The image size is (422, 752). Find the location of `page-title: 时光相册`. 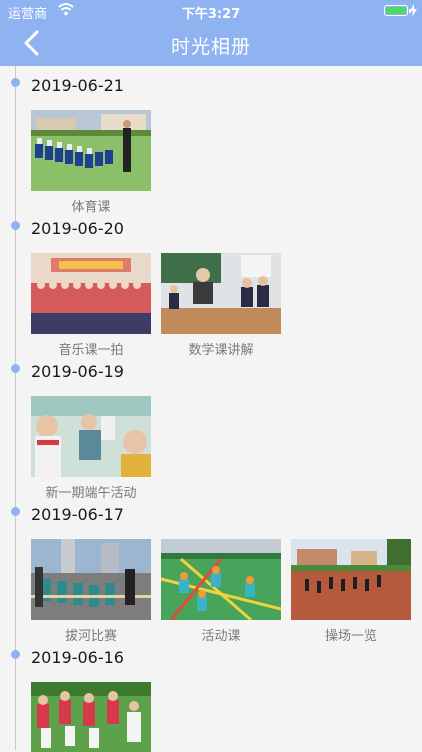

page-title: 时光相册 is located at coordinates (210, 47).